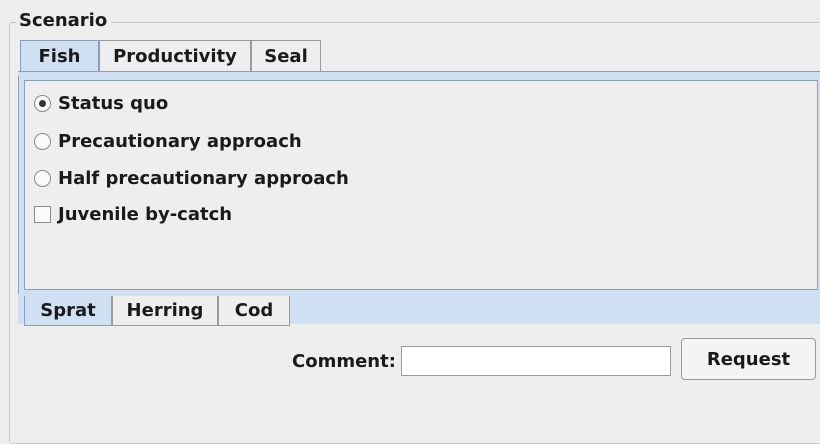 This screenshot has height=444, width=820. What do you see at coordinates (42, 103) in the screenshot?
I see `radio-selected-icon` at bounding box center [42, 103].